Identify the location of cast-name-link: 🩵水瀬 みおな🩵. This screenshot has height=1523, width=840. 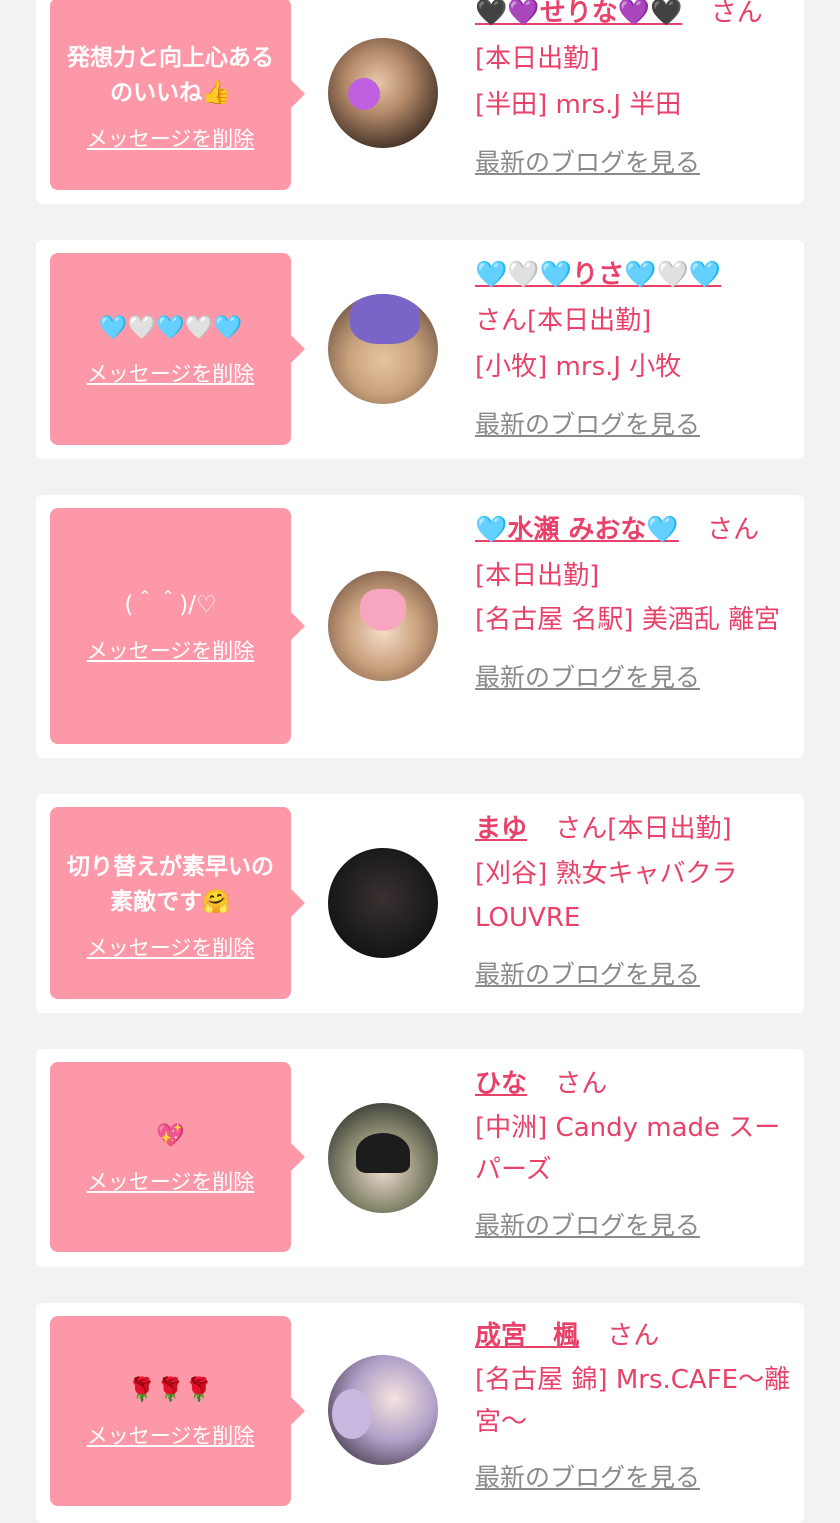
(577, 530).